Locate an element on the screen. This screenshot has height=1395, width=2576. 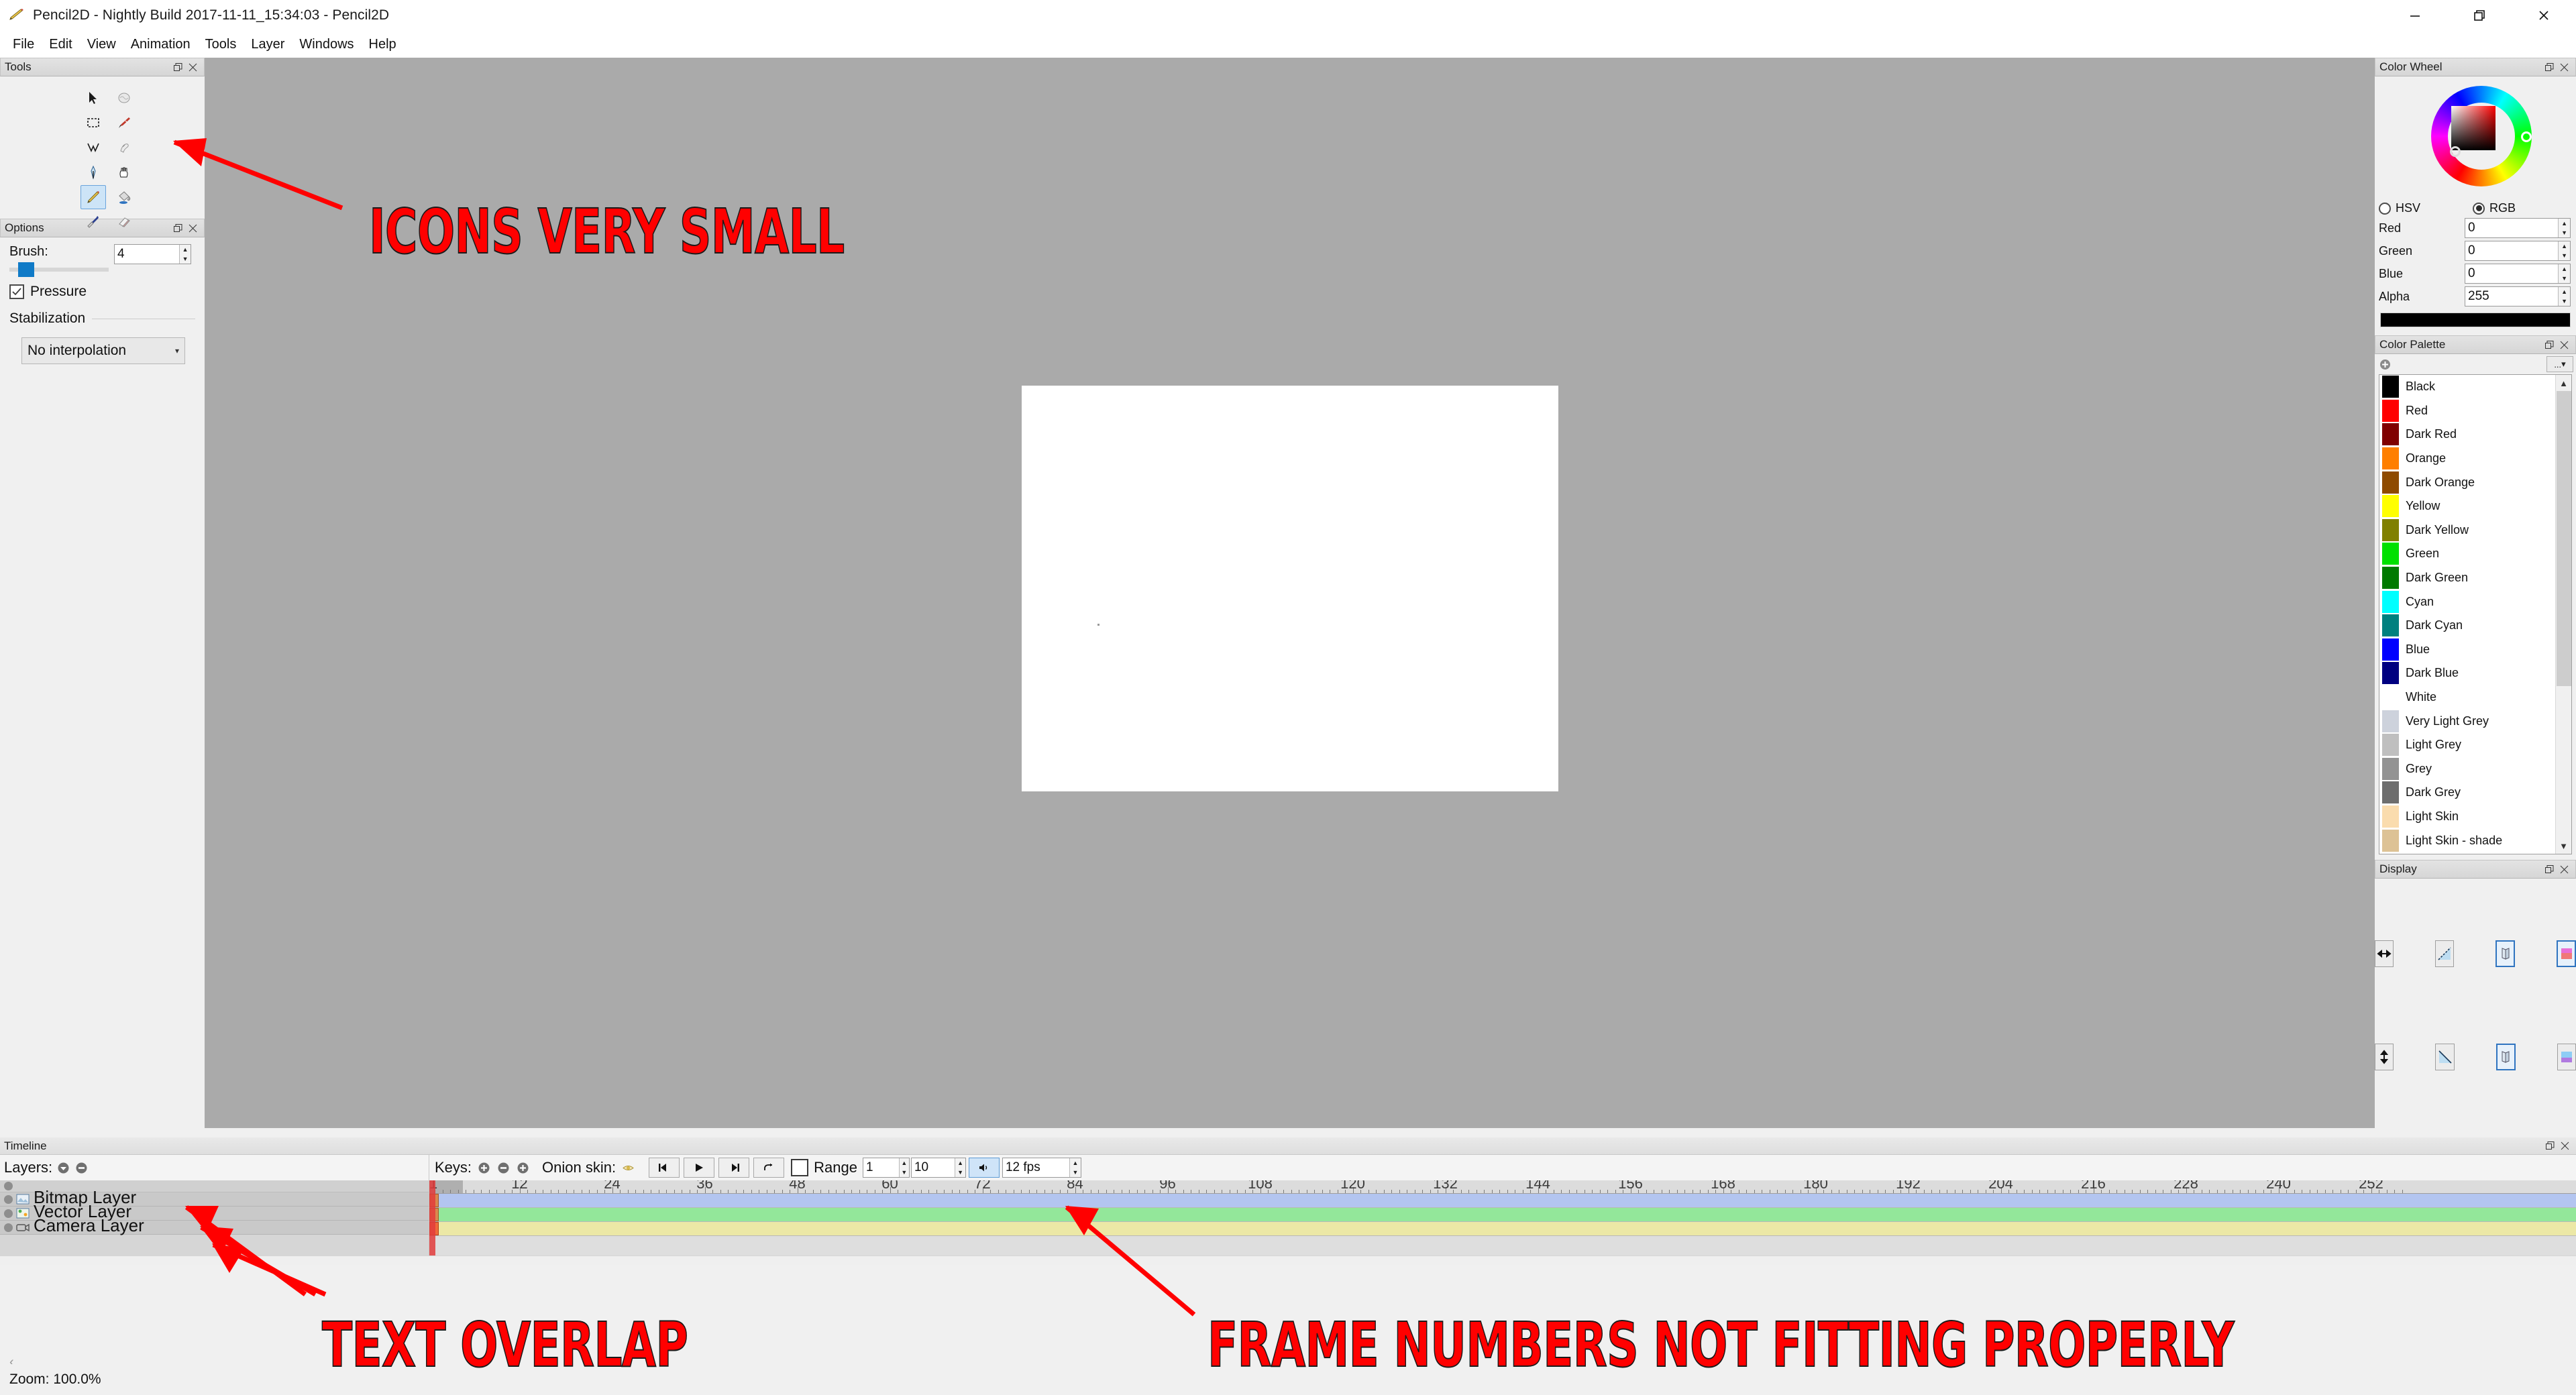
add-color-icon is located at coordinates (2384, 364).